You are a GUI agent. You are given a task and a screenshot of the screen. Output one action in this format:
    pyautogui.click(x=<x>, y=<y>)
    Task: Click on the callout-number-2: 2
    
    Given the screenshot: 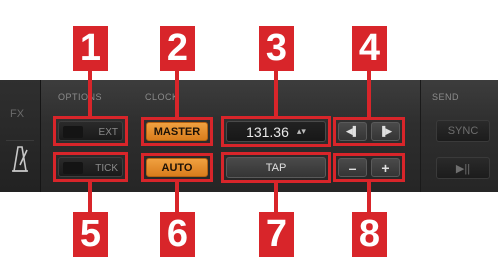 What is the action you would take?
    pyautogui.click(x=177, y=48)
    